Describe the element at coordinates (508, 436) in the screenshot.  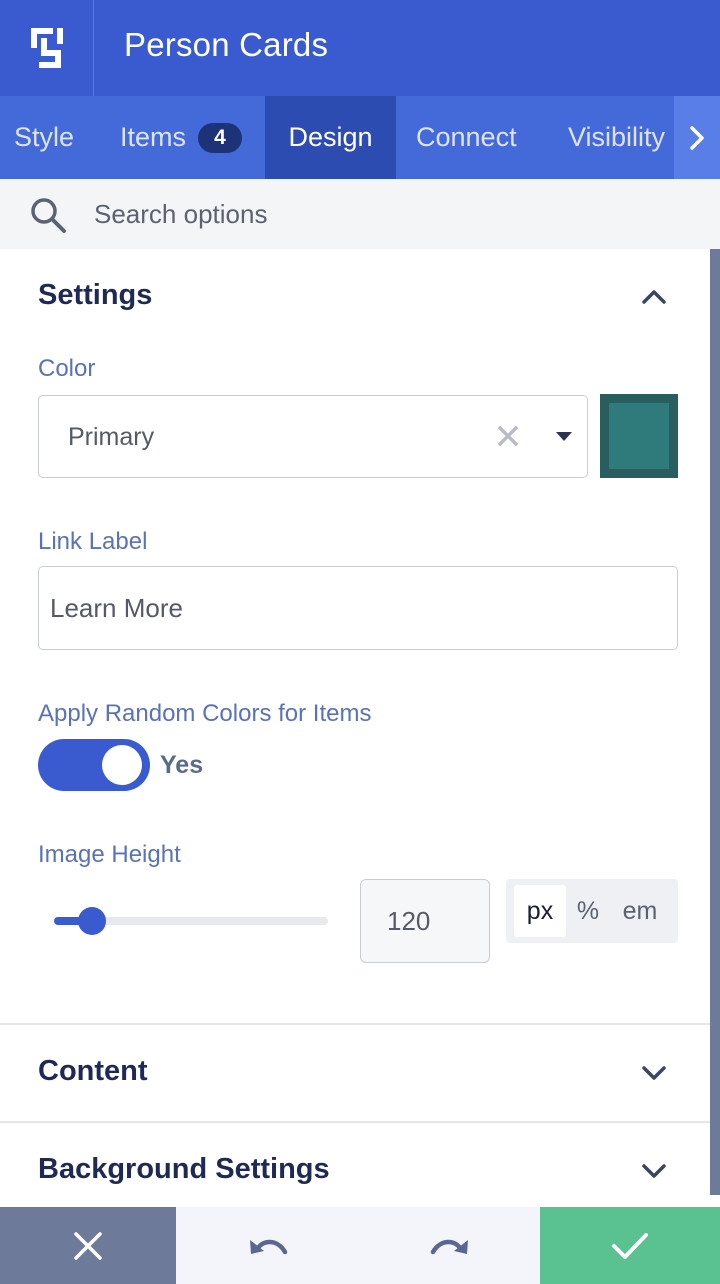
I see `clear-icon` at that location.